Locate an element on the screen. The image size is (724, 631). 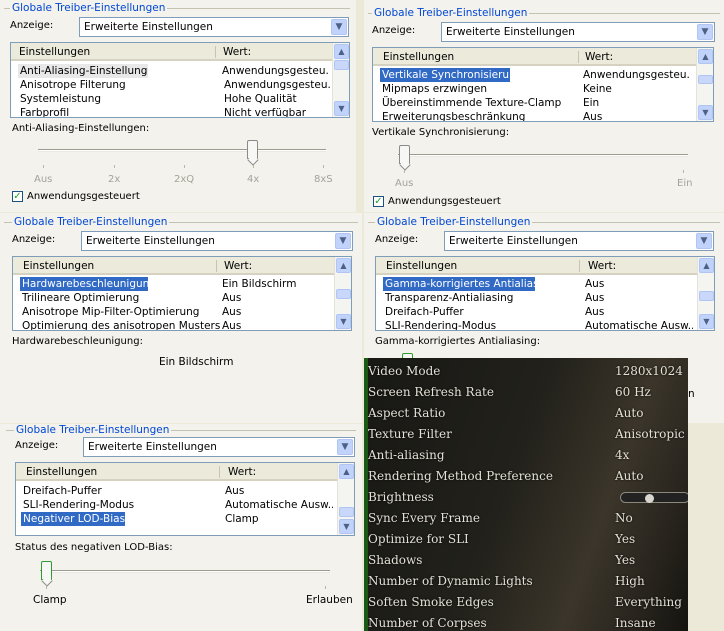
list-item: Hardwarebeschleunigung Ein Bildschirm is located at coordinates (175, 284).